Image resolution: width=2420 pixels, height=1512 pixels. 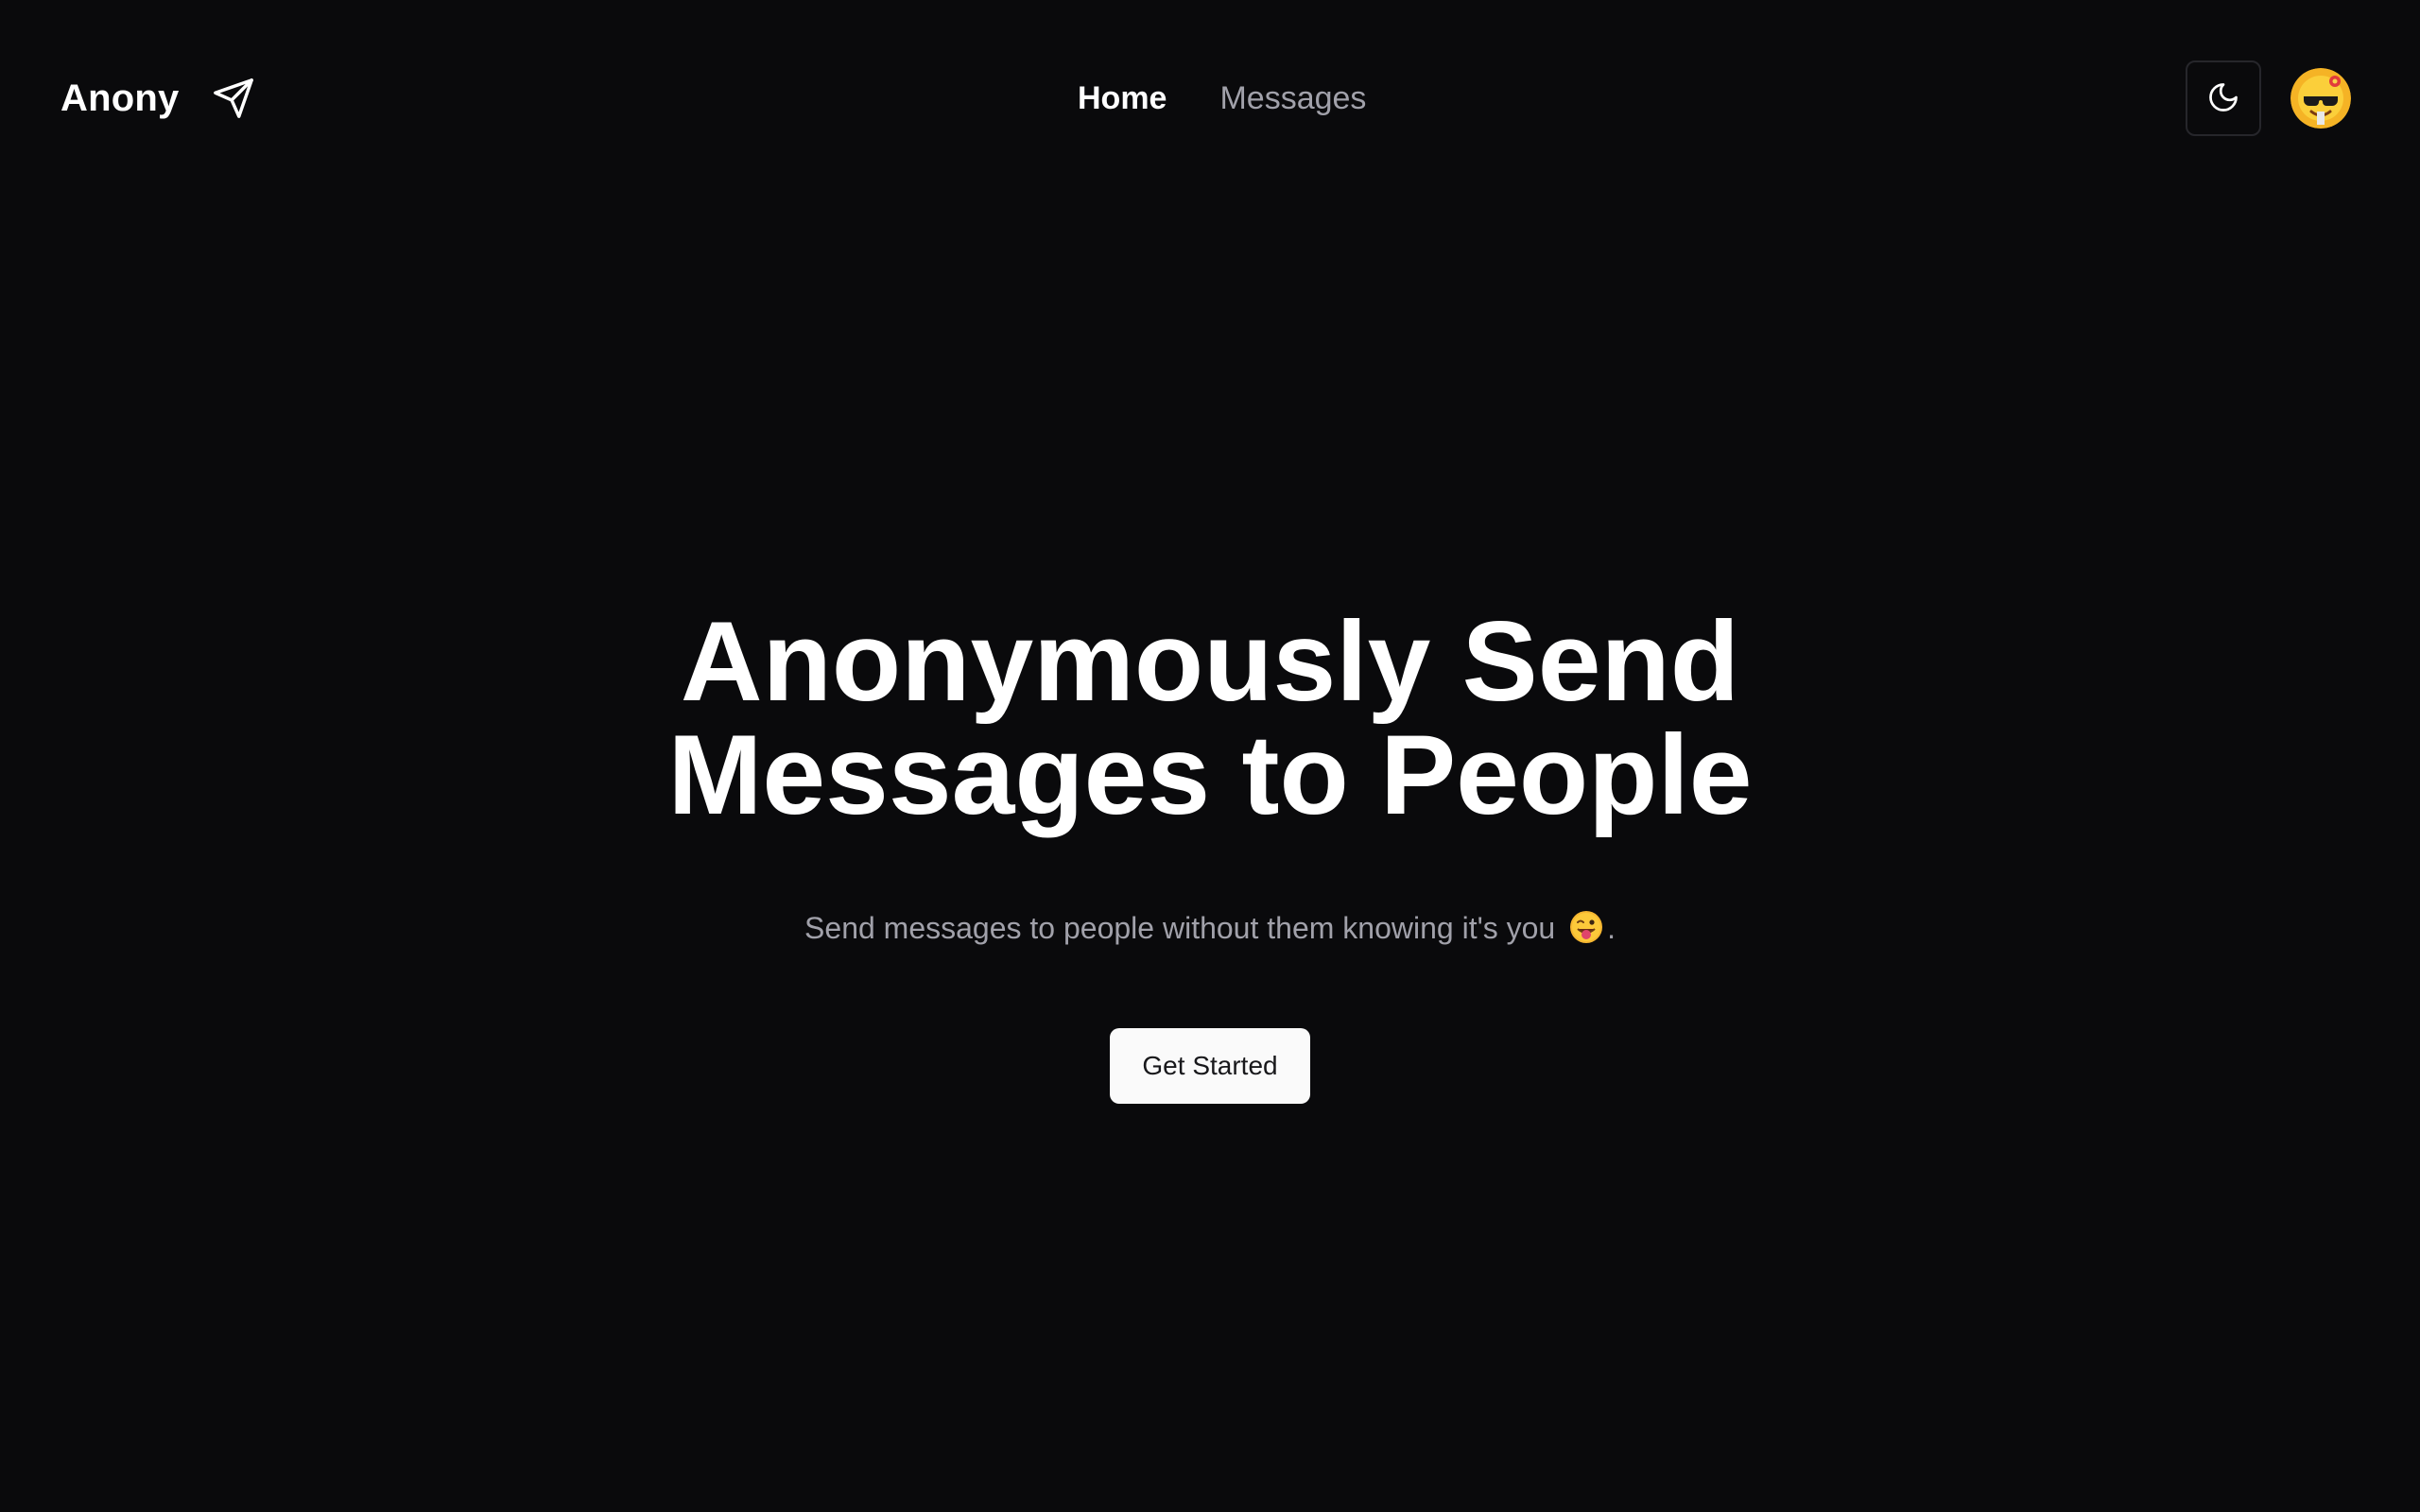 What do you see at coordinates (234, 98) in the screenshot?
I see `paper-plane-icon` at bounding box center [234, 98].